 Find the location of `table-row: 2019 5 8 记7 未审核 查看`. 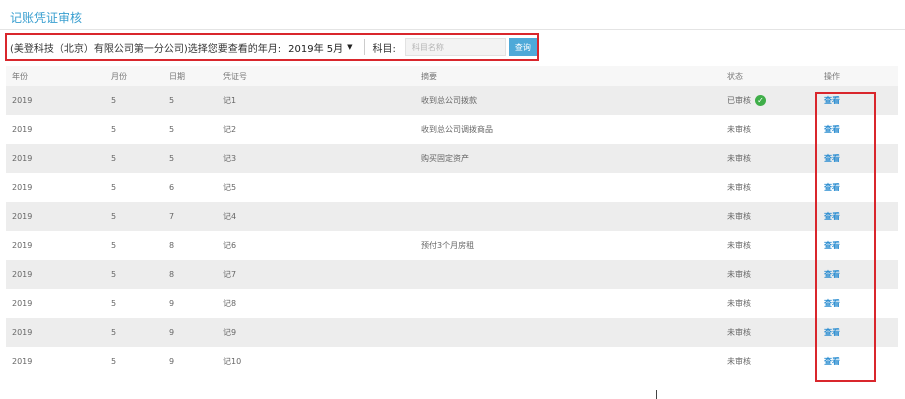

table-row: 2019 5 8 记7 未审核 查看 is located at coordinates (452, 274).